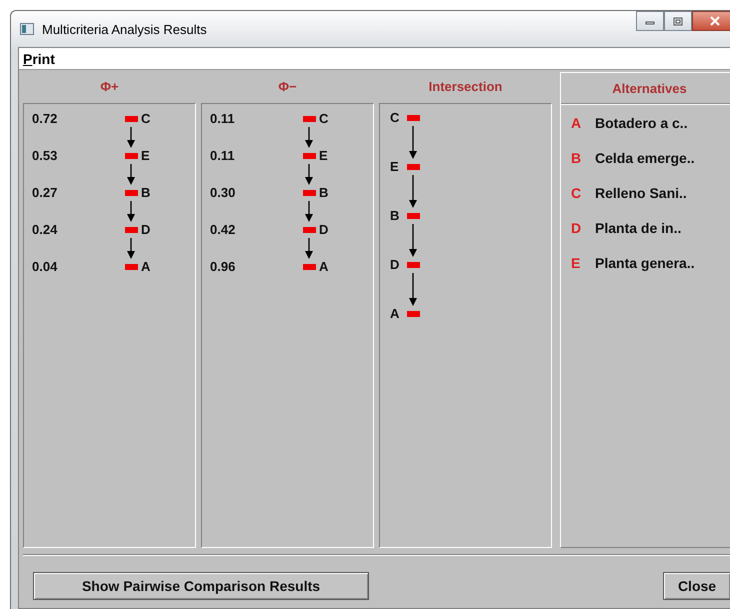 The height and width of the screenshot is (609, 730). What do you see at coordinates (576, 158) in the screenshot?
I see `alternative-letter: B` at bounding box center [576, 158].